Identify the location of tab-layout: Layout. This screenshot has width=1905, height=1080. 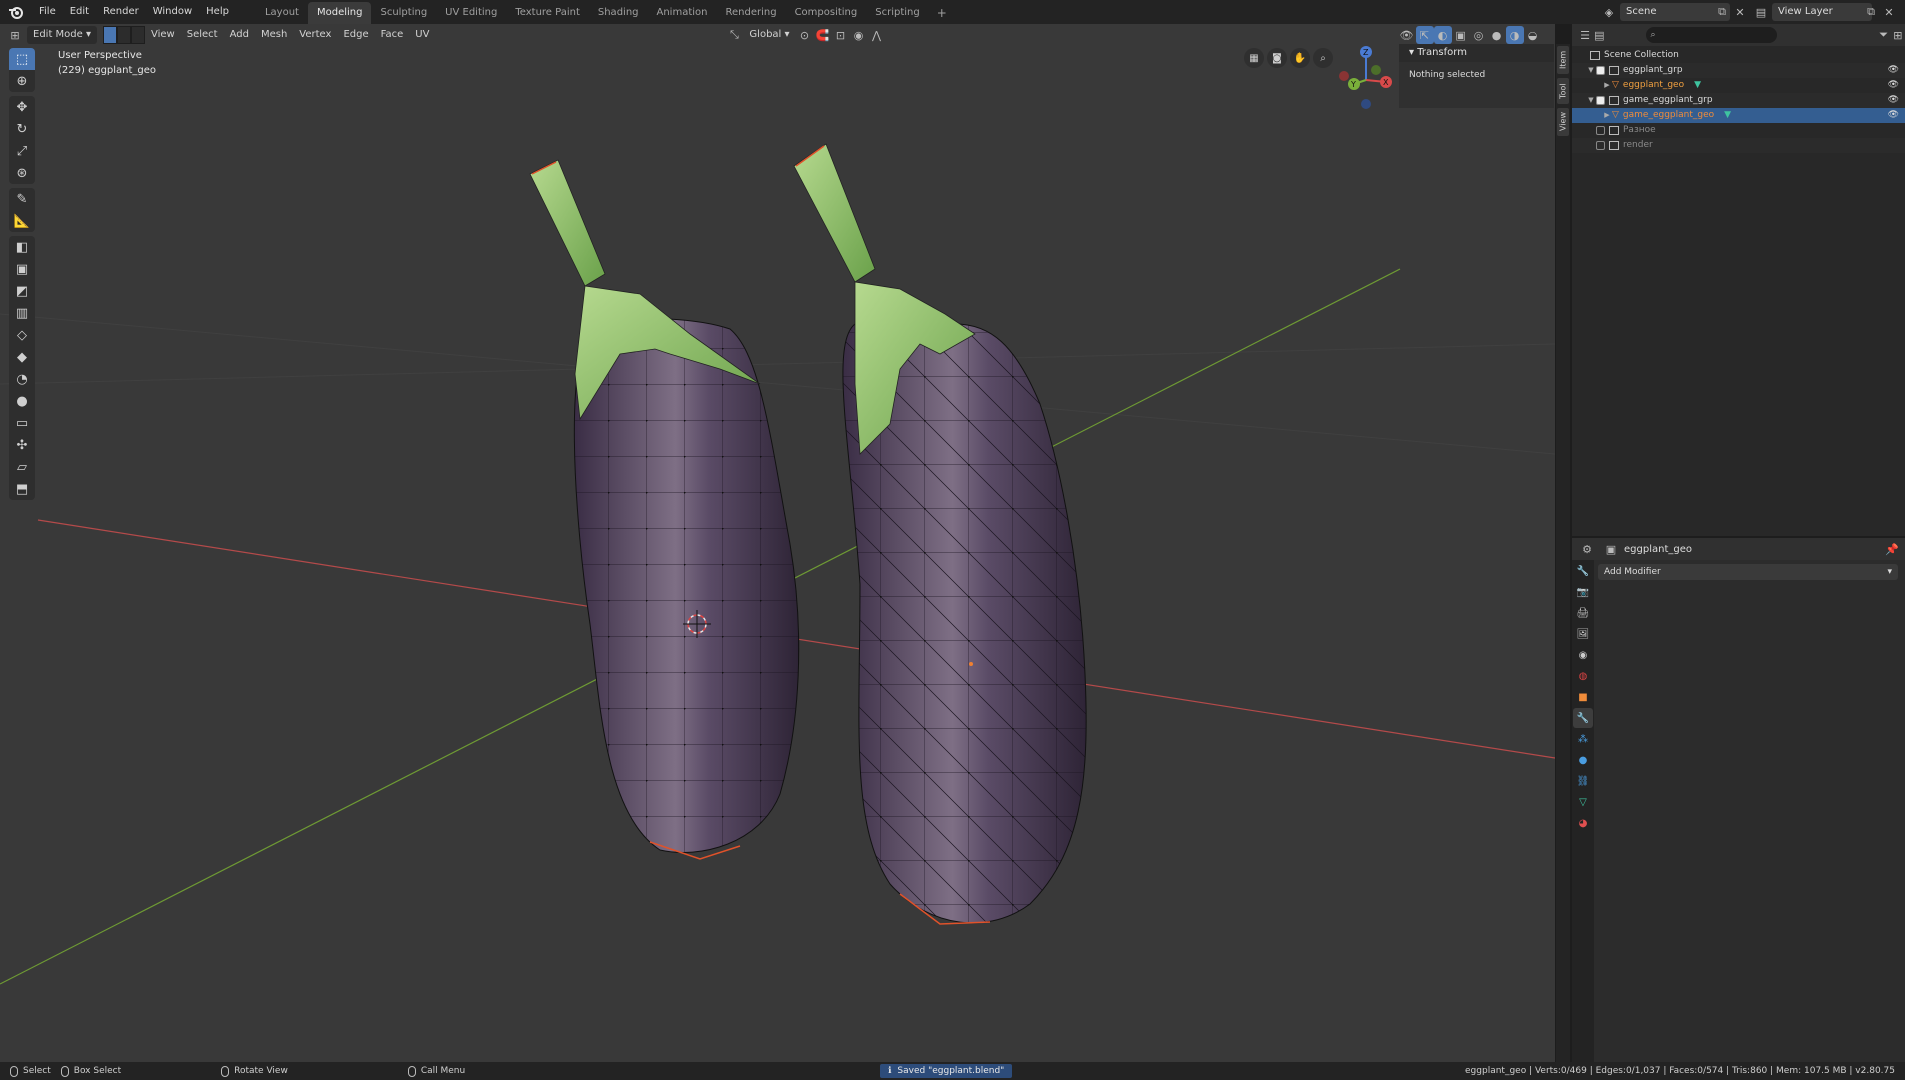
(282, 13).